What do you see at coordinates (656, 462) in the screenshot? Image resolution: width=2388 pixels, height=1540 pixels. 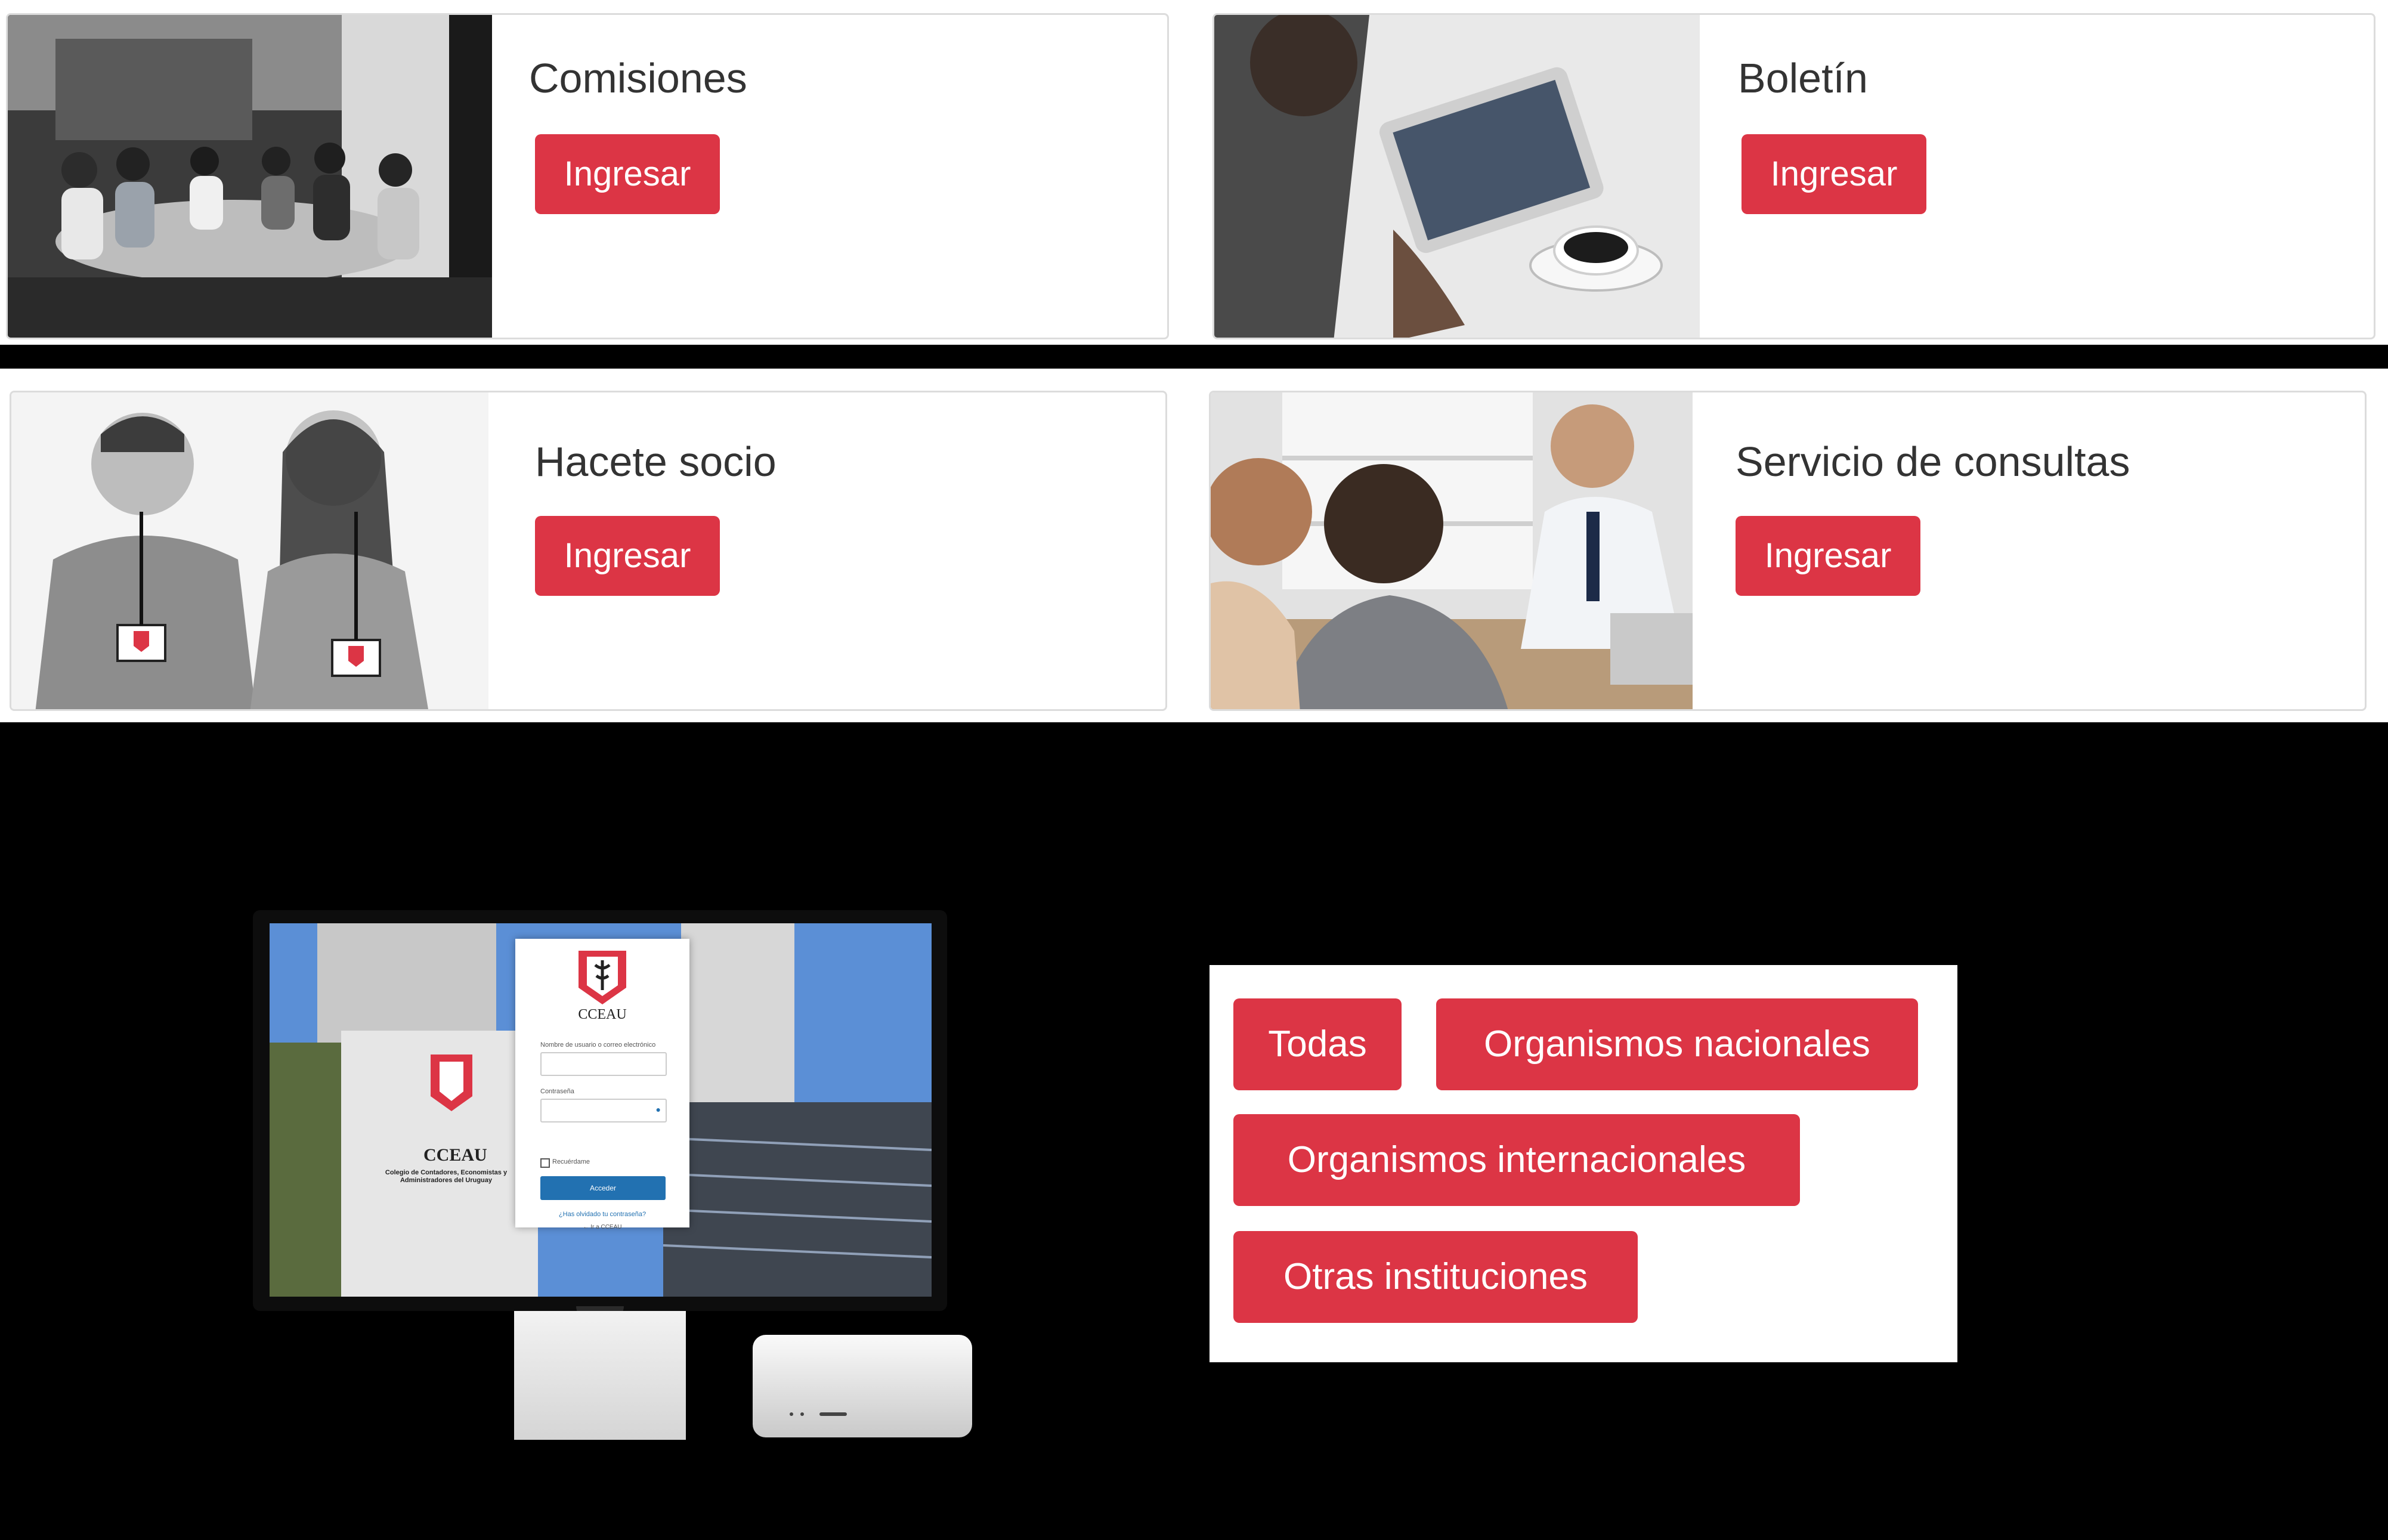 I see `card-title: Hacete socio` at bounding box center [656, 462].